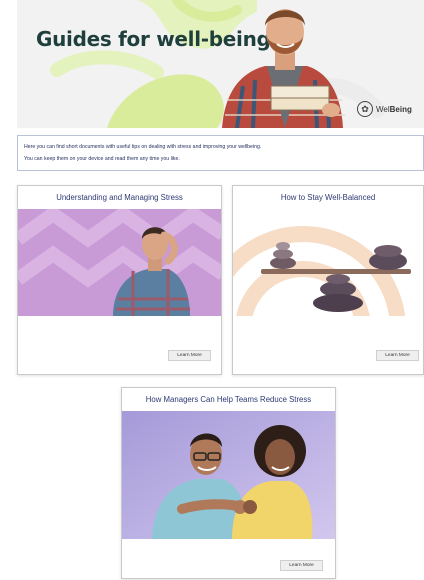 This screenshot has width=424, height=580. Describe the element at coordinates (119, 197) in the screenshot. I see `card-title: Understanding and Managing Stress` at that location.